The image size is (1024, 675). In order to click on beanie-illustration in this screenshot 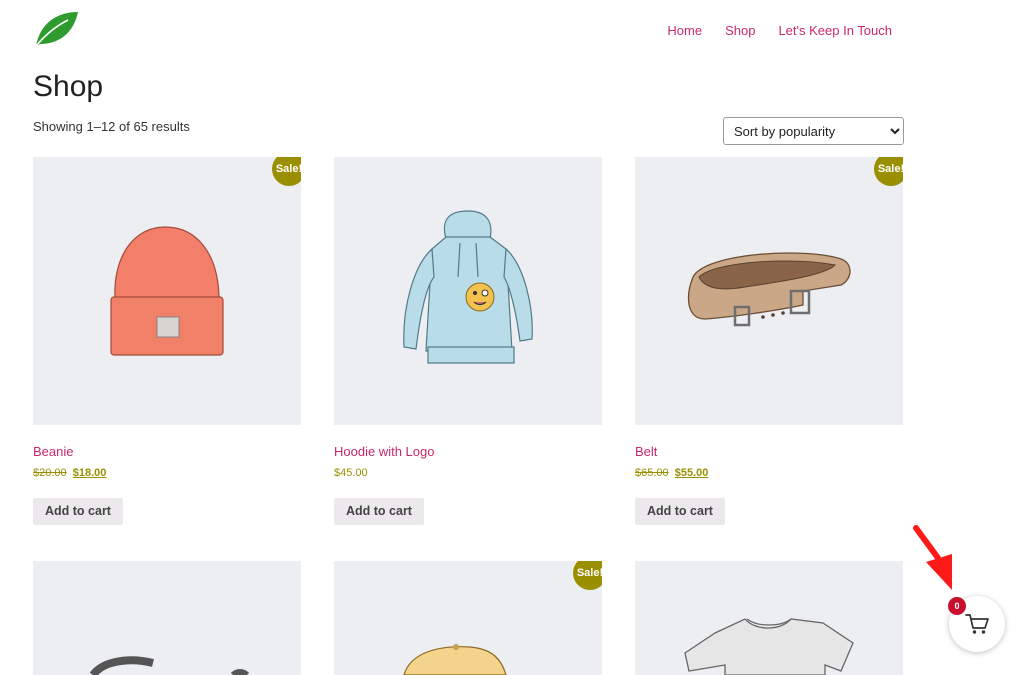, I will do `click(167, 291)`.